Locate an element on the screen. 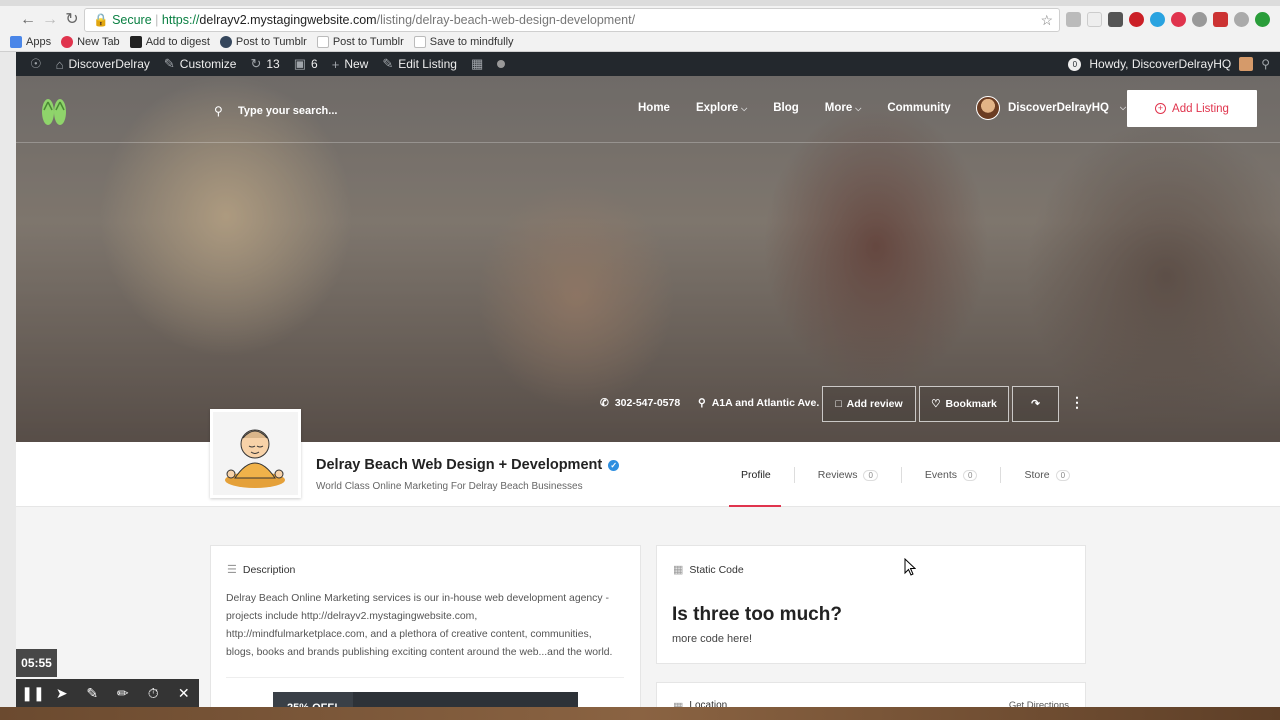 The height and width of the screenshot is (720, 1280). nav-more: More ⌵ is located at coordinates (843, 108).